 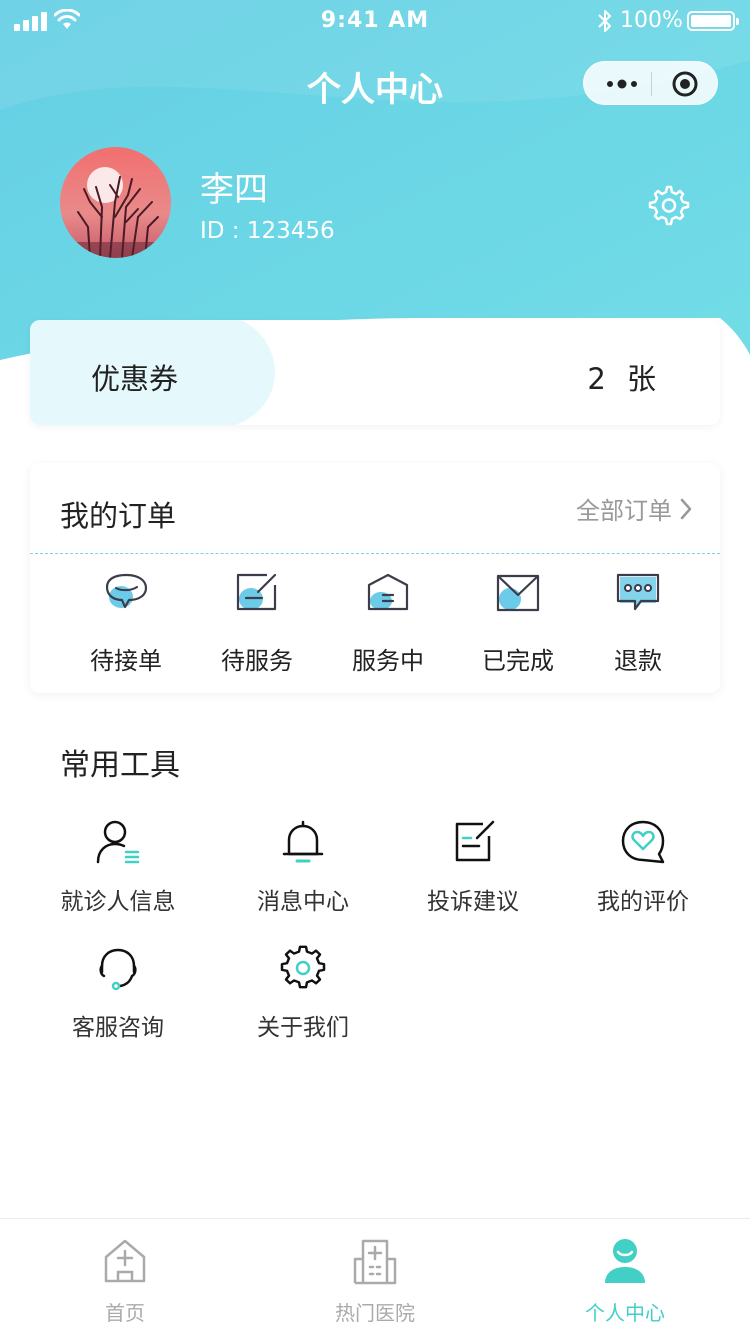 I want to click on user-id-value: 123456, so click(x=290, y=231).